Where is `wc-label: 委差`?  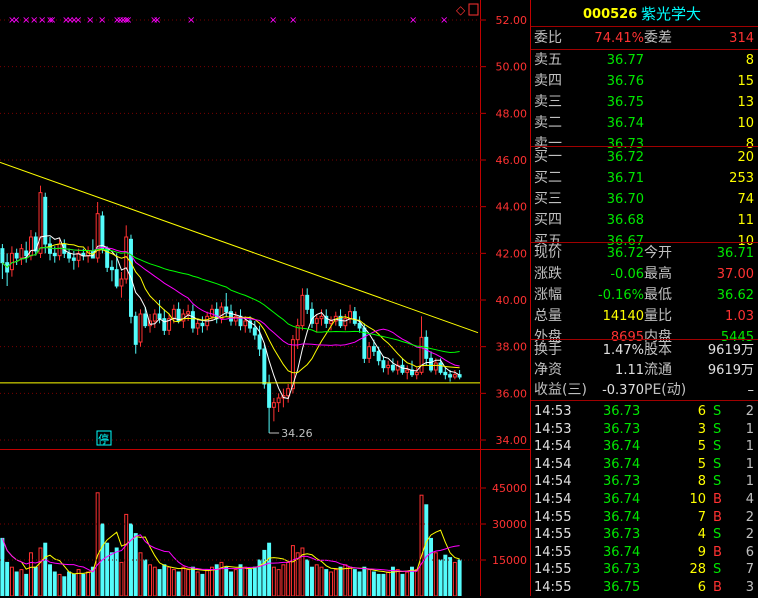 wc-label: 委差 is located at coordinates (658, 38).